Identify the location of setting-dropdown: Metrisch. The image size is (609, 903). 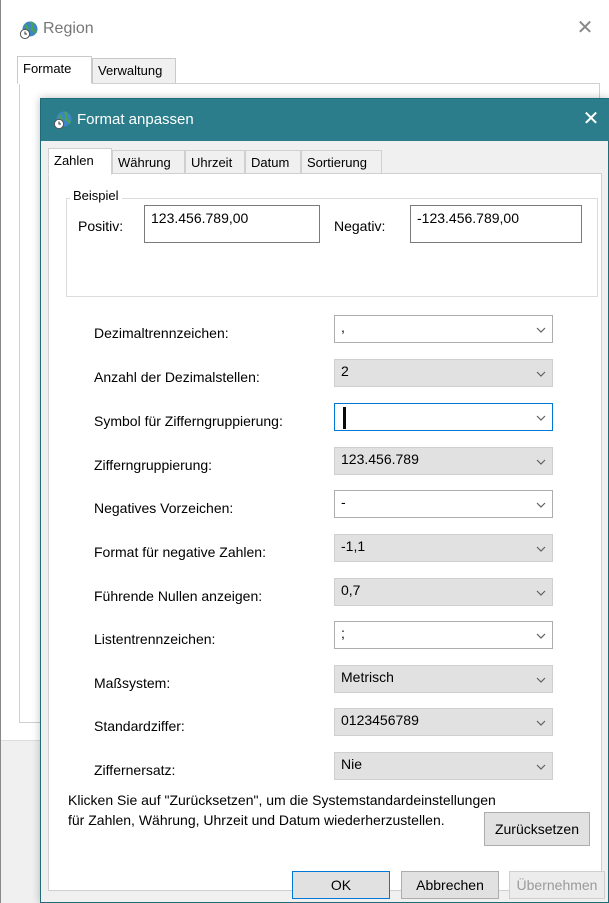
(443, 679).